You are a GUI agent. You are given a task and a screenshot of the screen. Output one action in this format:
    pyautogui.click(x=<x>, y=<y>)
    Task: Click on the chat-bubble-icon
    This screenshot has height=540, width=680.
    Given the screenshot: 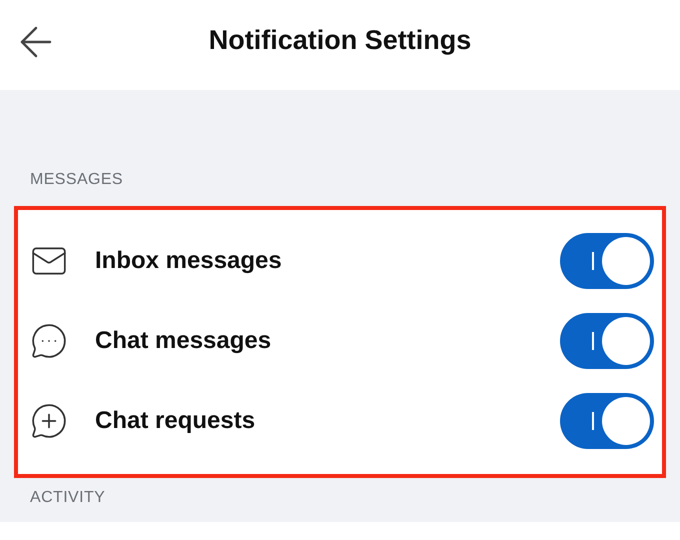 What is the action you would take?
    pyautogui.click(x=49, y=341)
    